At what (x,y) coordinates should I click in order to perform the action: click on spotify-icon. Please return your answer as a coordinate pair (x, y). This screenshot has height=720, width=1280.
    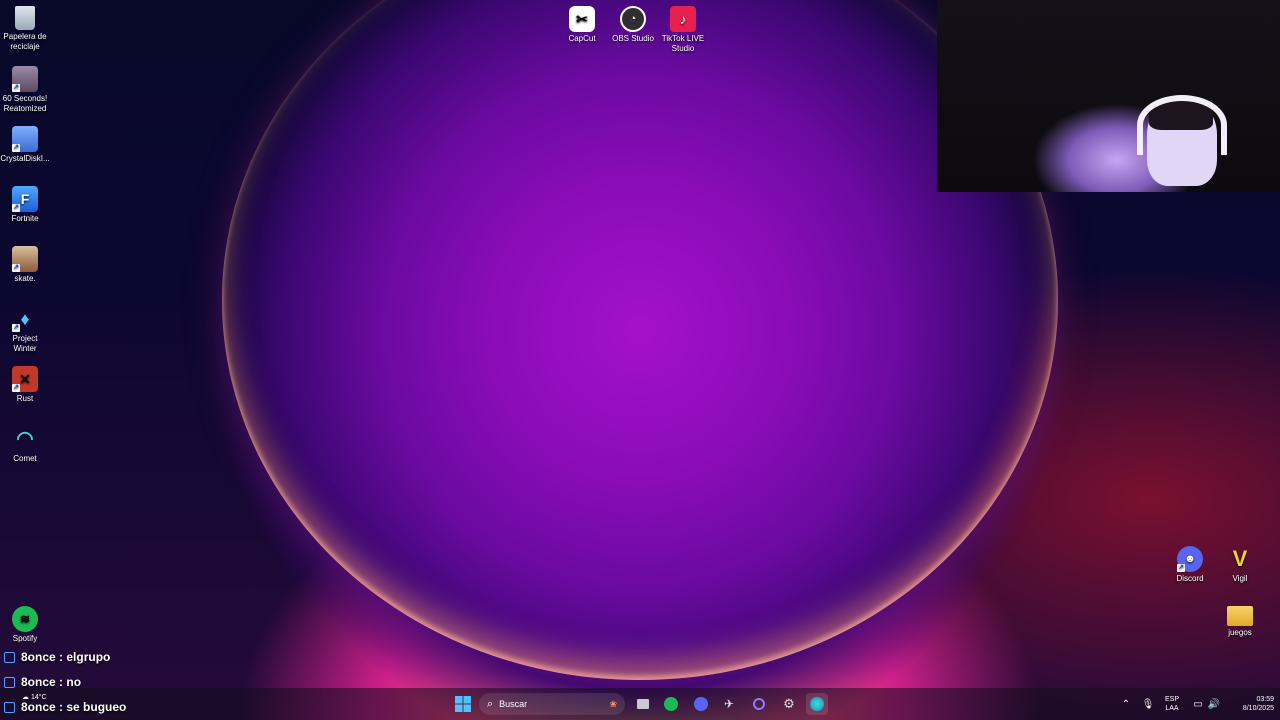
    Looking at the image, I should click on (671, 704).